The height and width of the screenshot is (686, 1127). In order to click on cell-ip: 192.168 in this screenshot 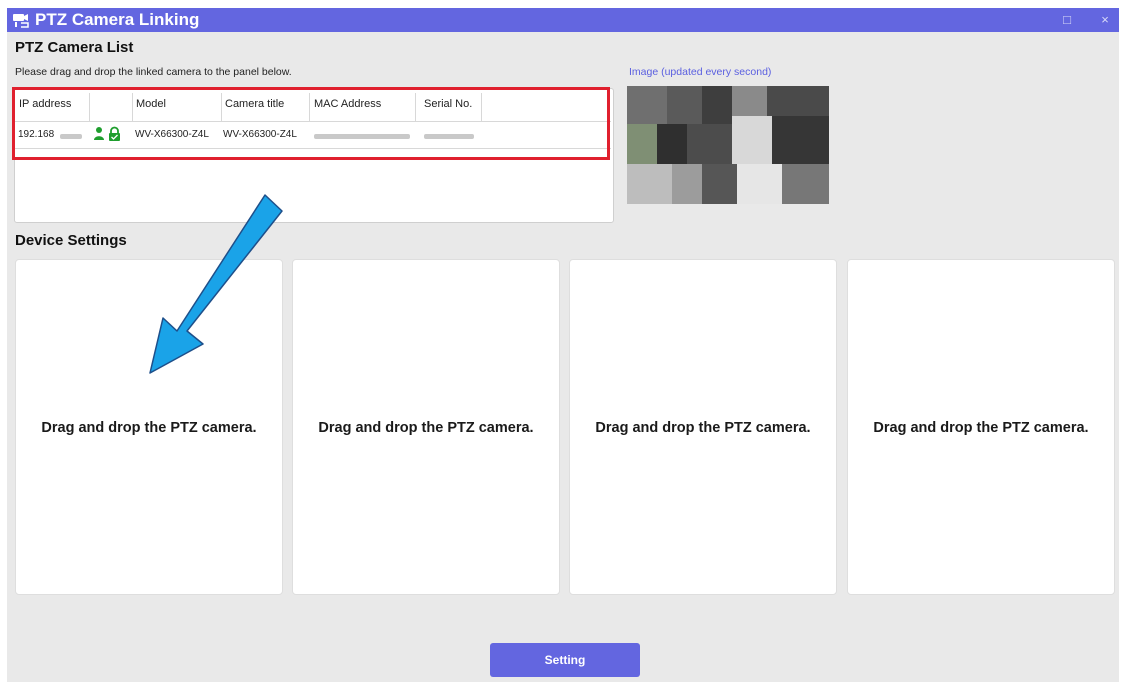, I will do `click(36, 134)`.